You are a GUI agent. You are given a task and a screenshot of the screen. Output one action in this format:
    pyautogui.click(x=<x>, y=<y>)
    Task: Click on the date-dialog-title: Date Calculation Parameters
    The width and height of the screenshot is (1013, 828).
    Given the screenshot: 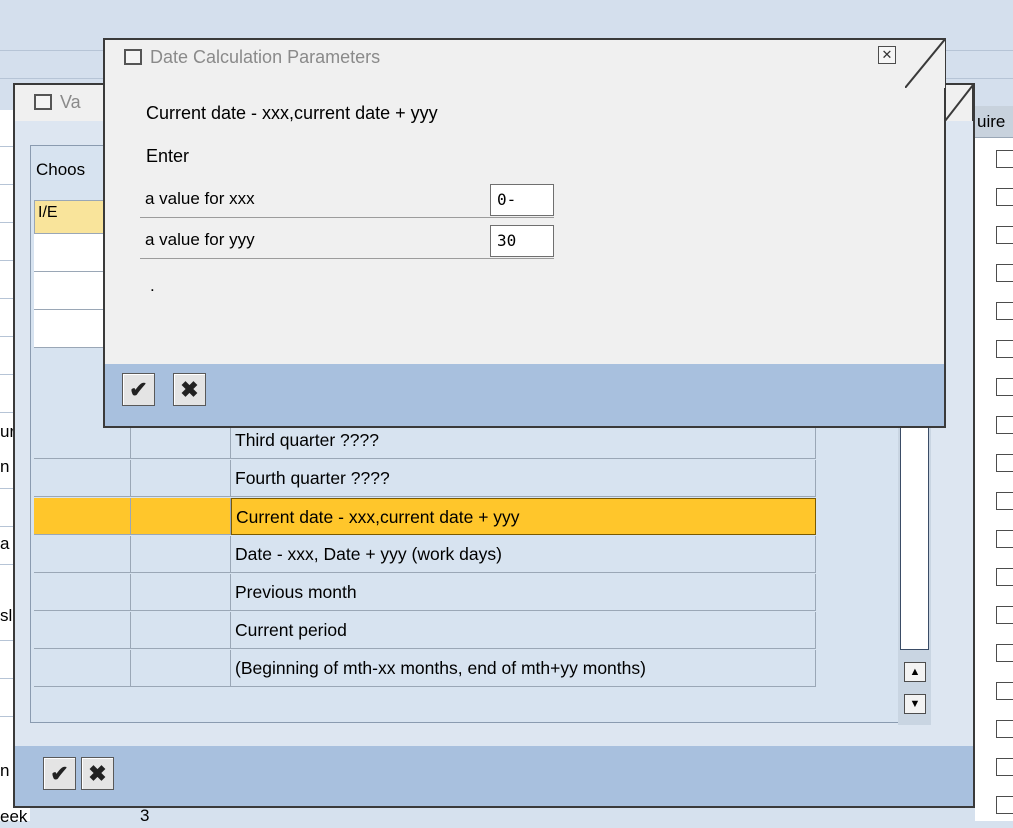 What is the action you would take?
    pyautogui.click(x=265, y=57)
    